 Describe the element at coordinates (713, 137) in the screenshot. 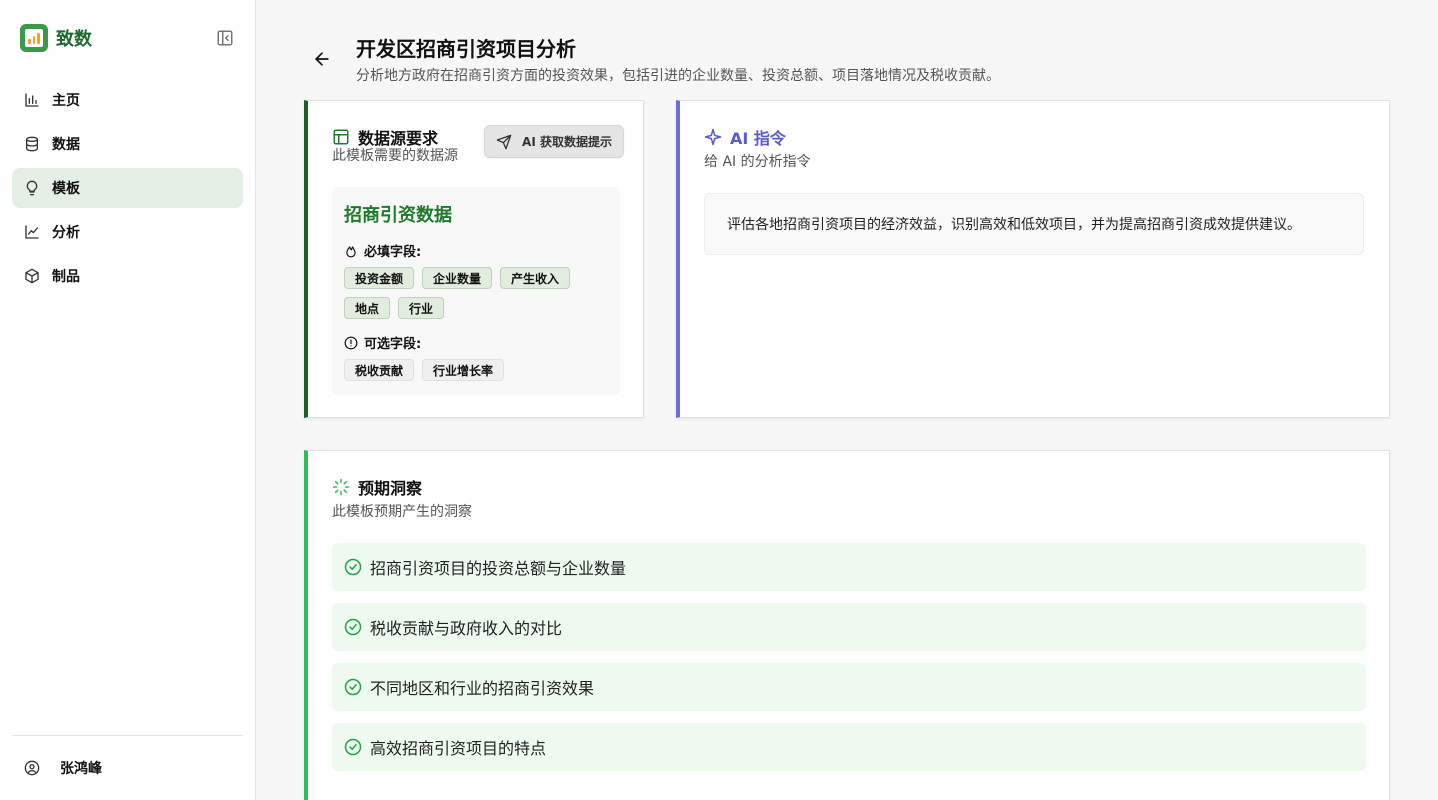

I see `sparkle-icon` at that location.